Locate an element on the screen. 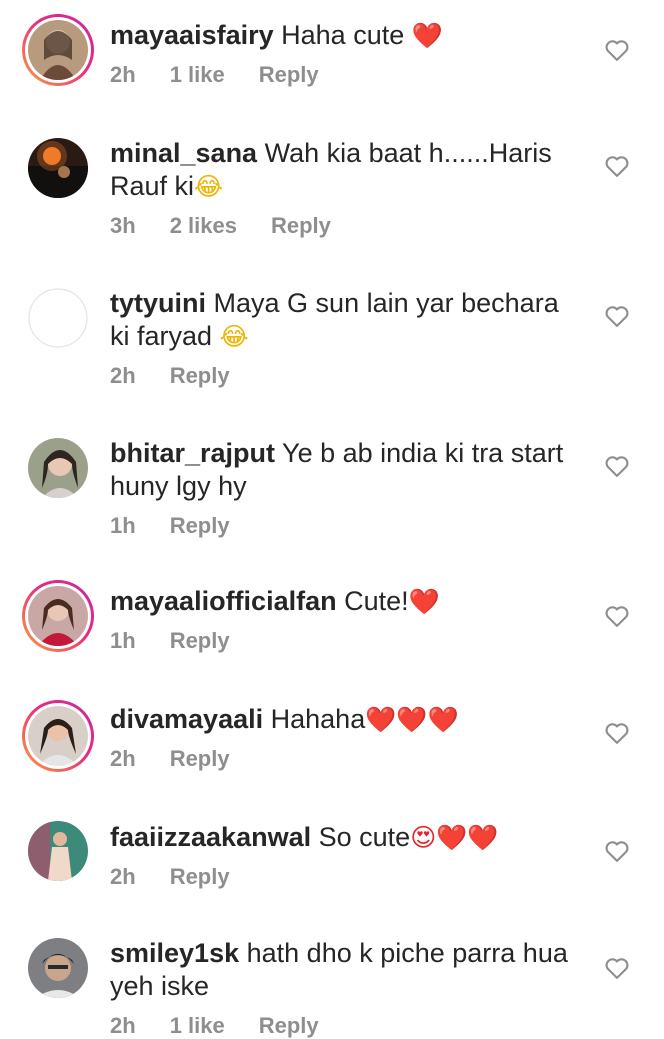  comment-username: faaiizzaakanwal is located at coordinates (210, 837).